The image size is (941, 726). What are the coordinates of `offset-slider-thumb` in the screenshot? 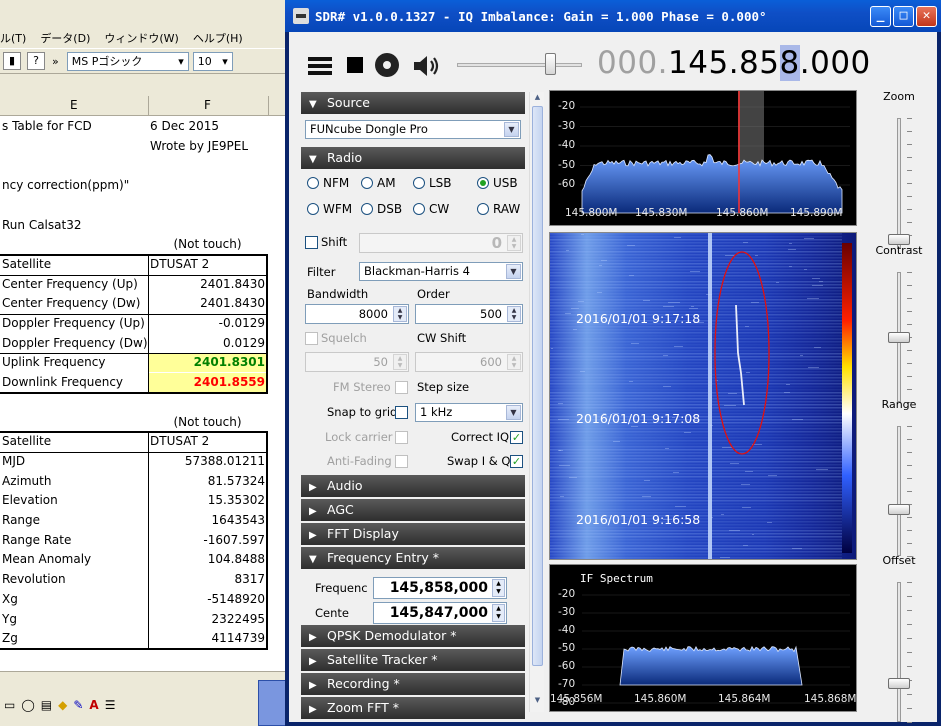 It's located at (899, 683).